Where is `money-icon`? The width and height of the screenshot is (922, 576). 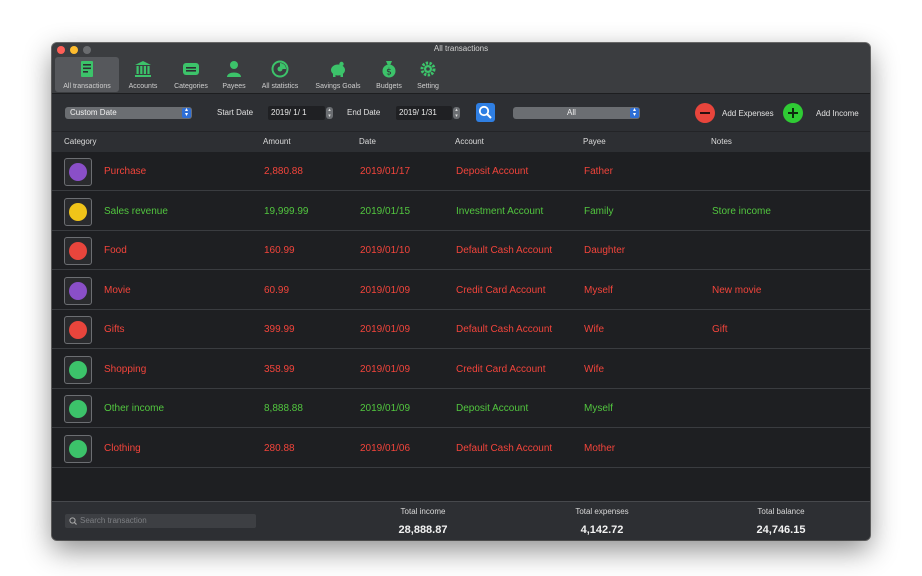
money-icon is located at coordinates (78, 409).